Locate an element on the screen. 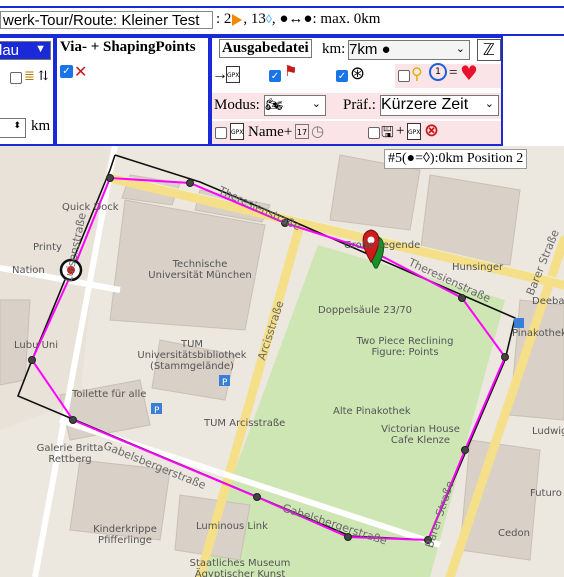  blue-pin-icon: 1 is located at coordinates (438, 72).